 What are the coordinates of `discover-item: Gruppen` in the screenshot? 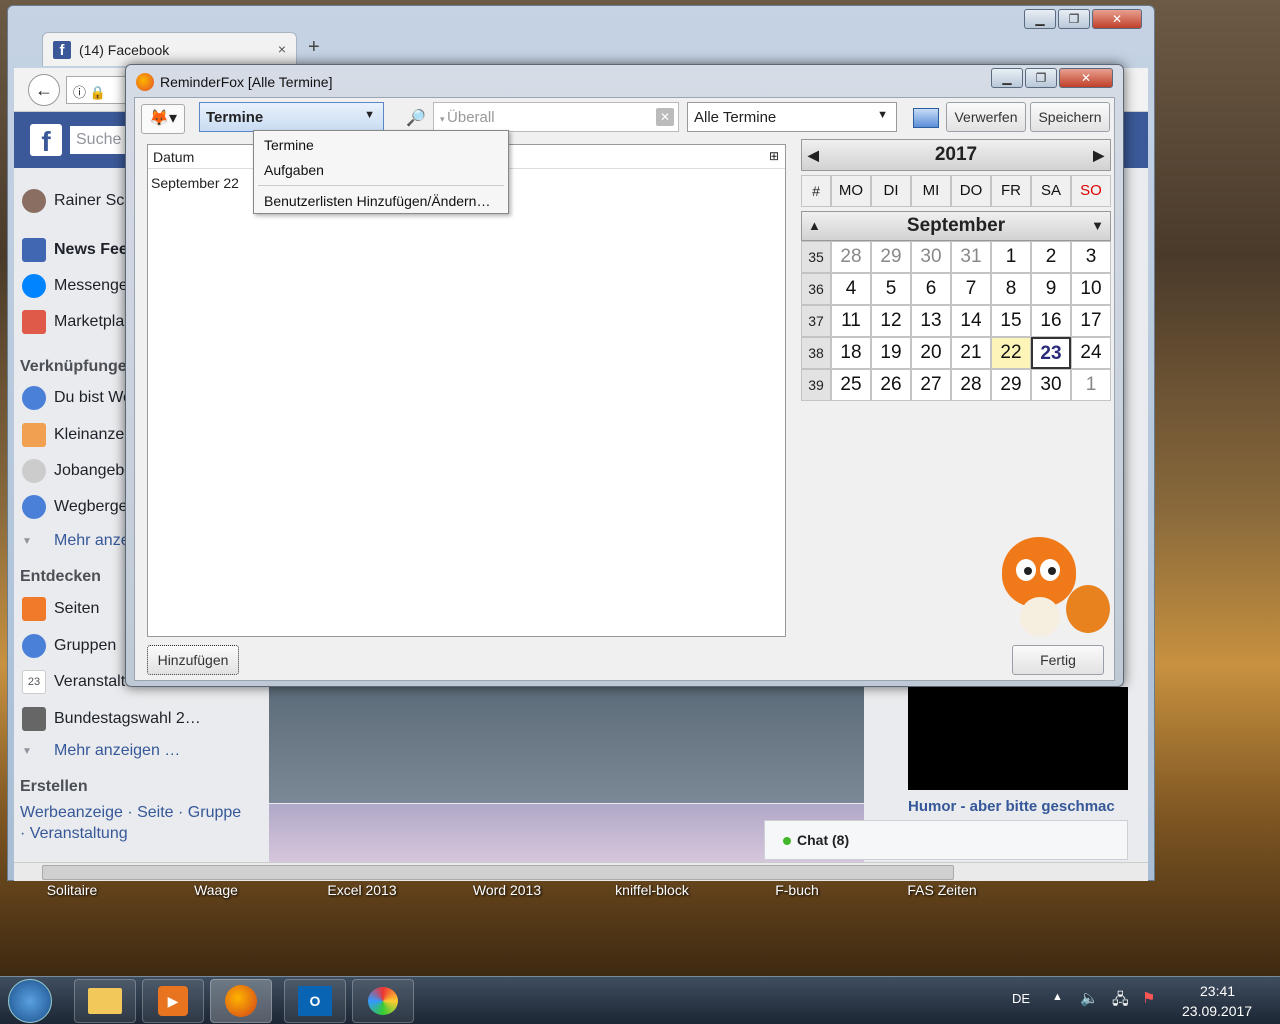 It's located at (69, 646).